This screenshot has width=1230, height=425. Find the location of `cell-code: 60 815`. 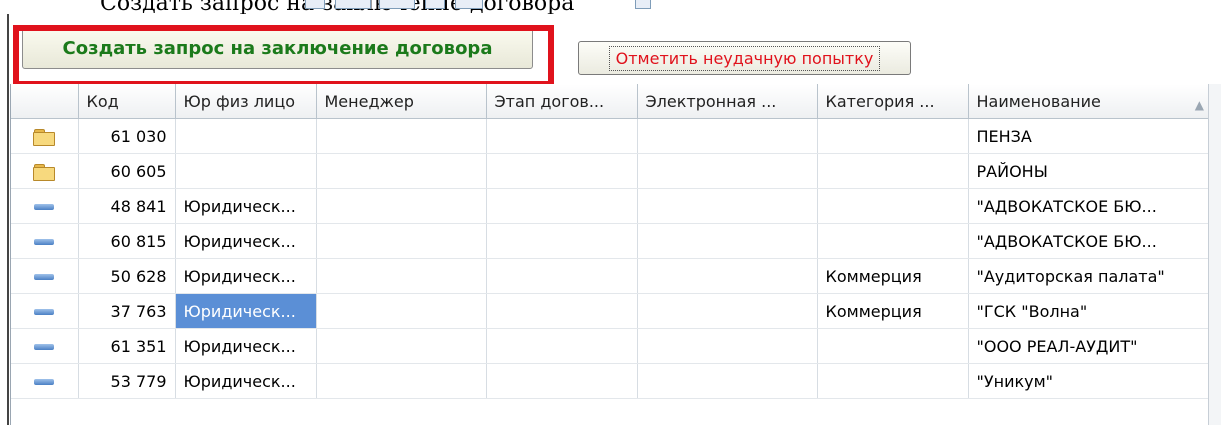

cell-code: 60 815 is located at coordinates (127, 241).